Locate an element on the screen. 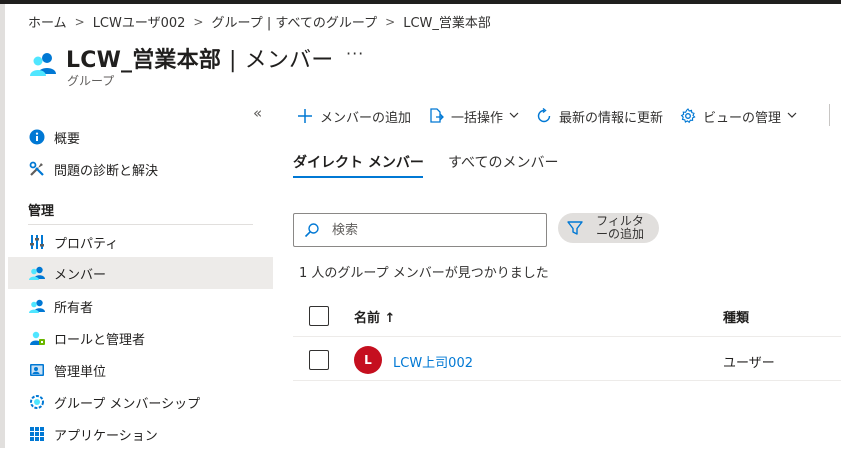  sidebar-item-label: アプリケーション is located at coordinates (106, 436).